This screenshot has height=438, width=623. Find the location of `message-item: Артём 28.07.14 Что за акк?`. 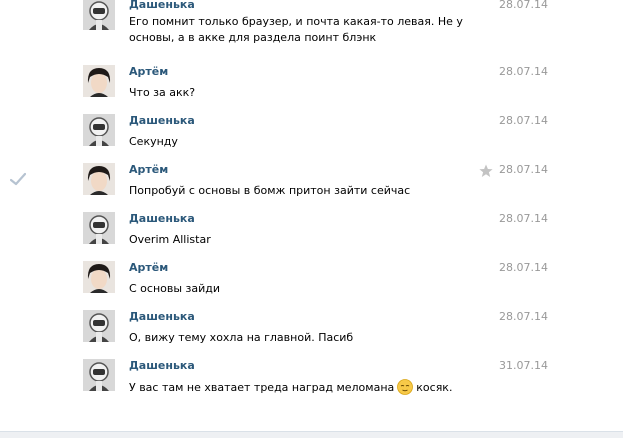

message-item: Артём 28.07.14 Что за акк? is located at coordinates (311, 87).